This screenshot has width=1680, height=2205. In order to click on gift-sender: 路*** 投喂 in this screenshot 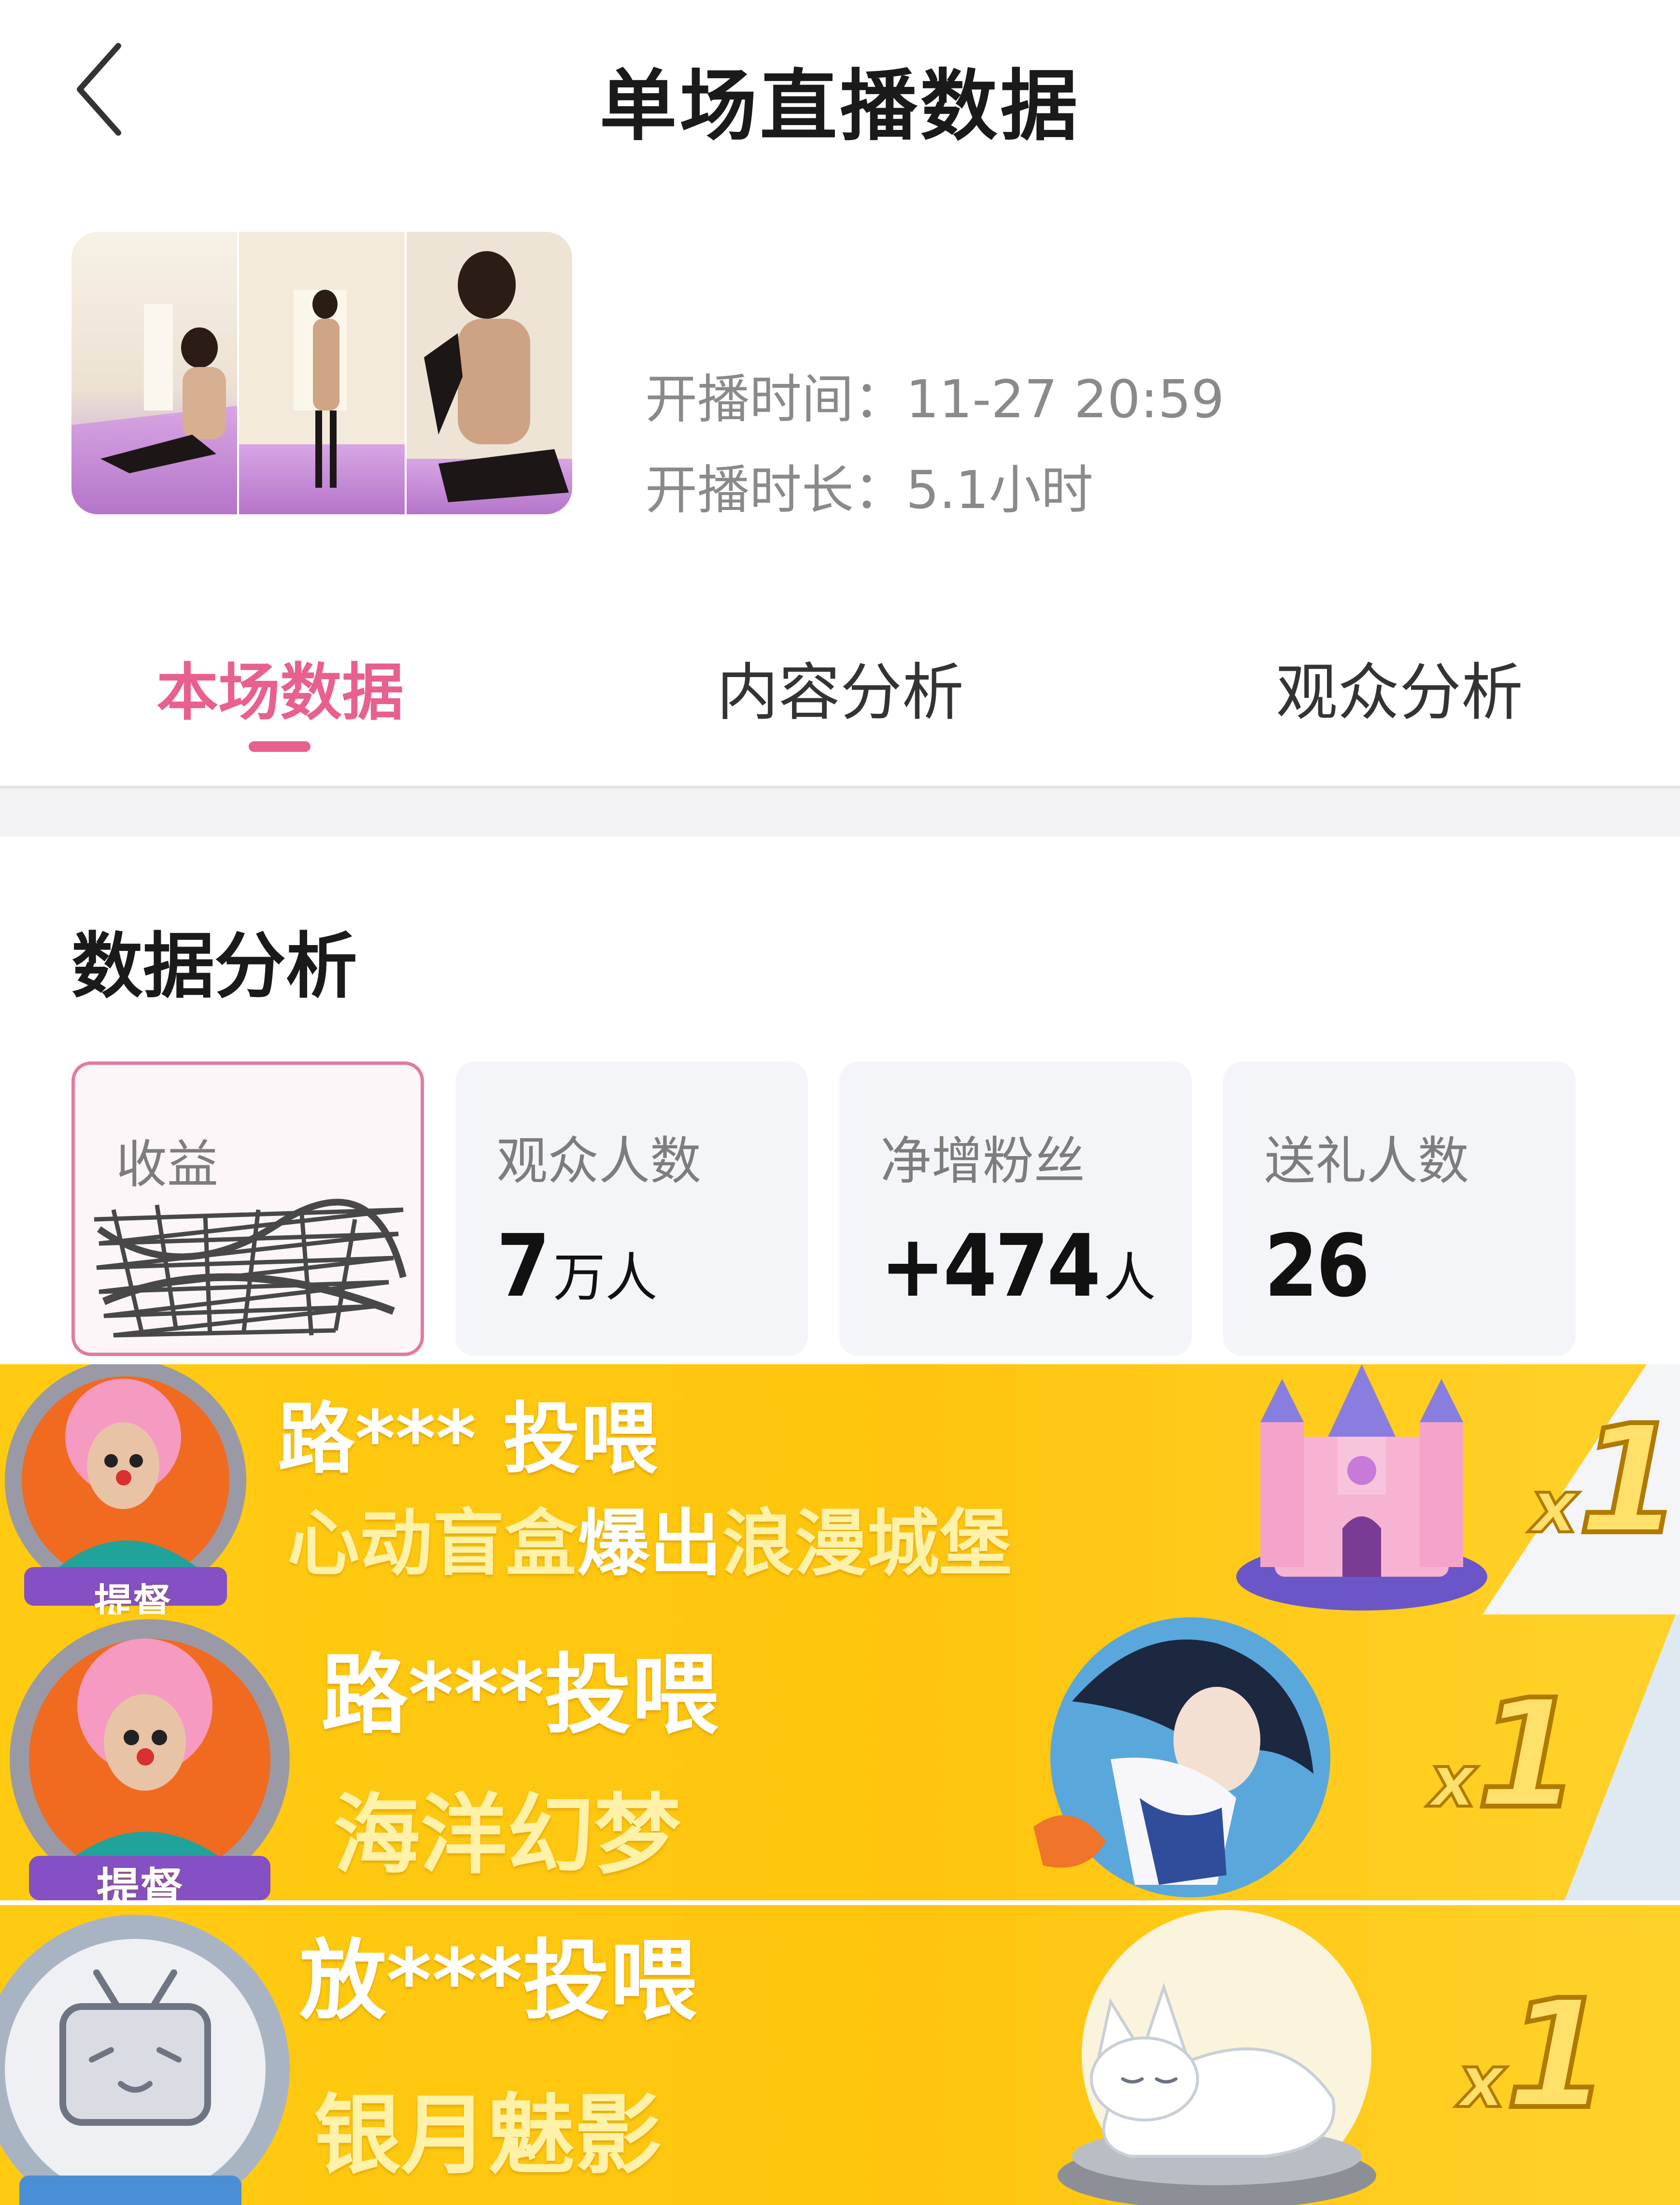, I will do `click(468, 1439)`.